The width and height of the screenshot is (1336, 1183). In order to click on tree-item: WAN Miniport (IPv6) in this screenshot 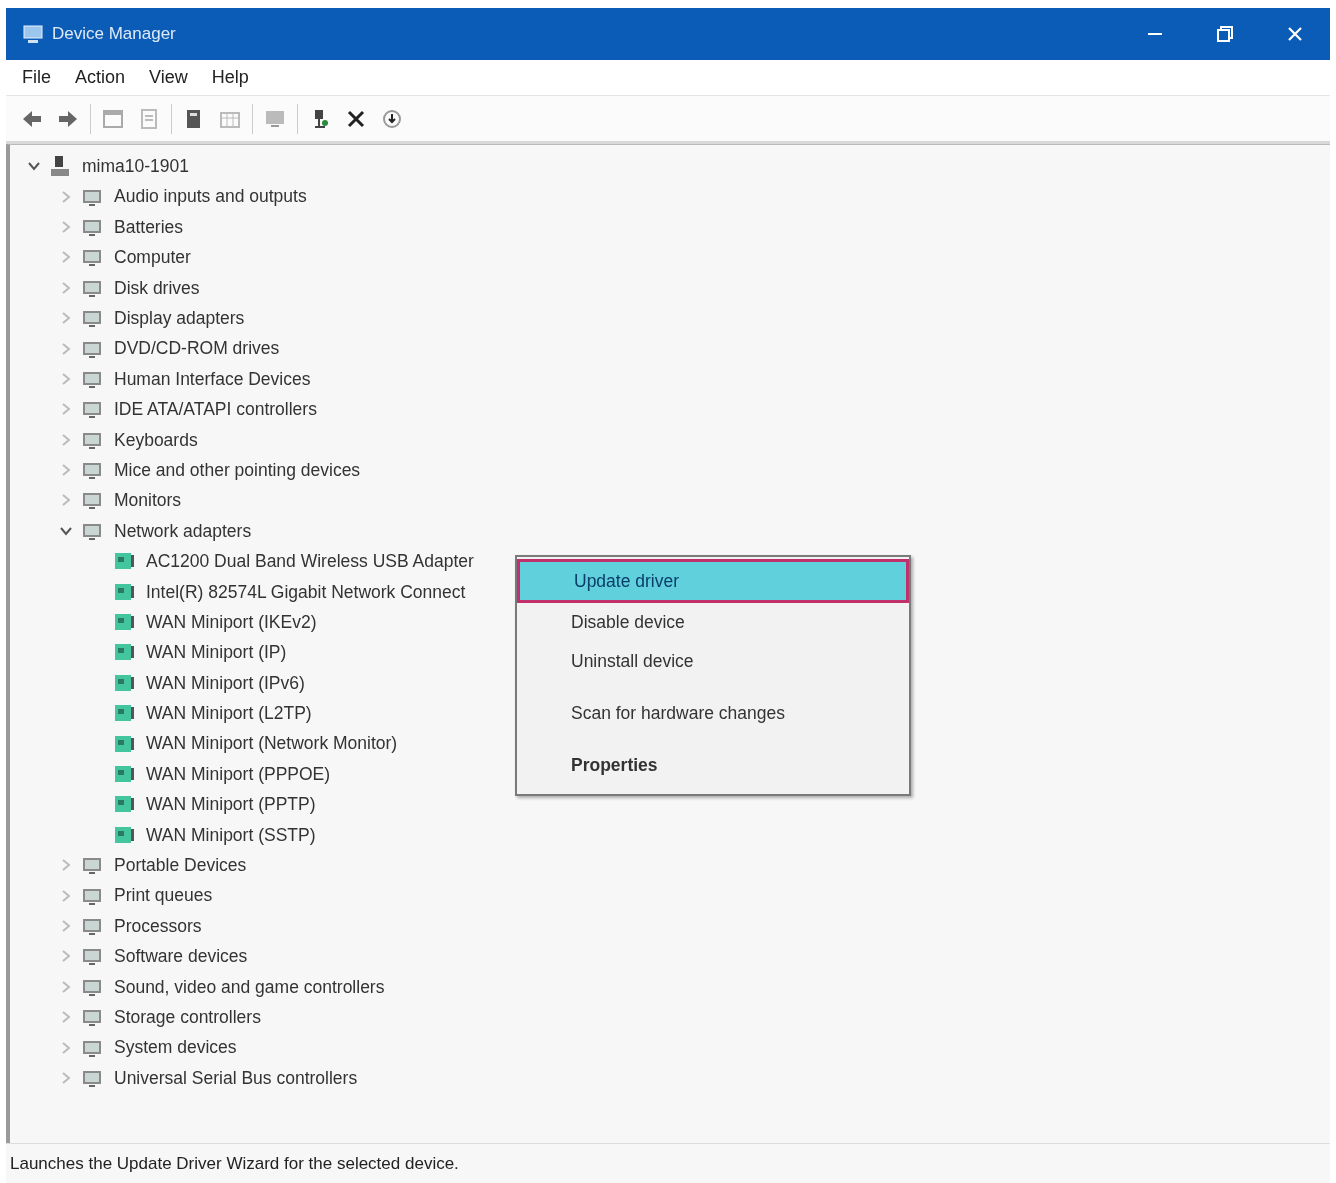, I will do `click(225, 682)`.